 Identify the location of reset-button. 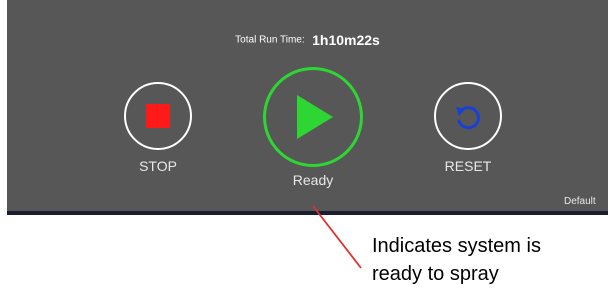
(468, 116).